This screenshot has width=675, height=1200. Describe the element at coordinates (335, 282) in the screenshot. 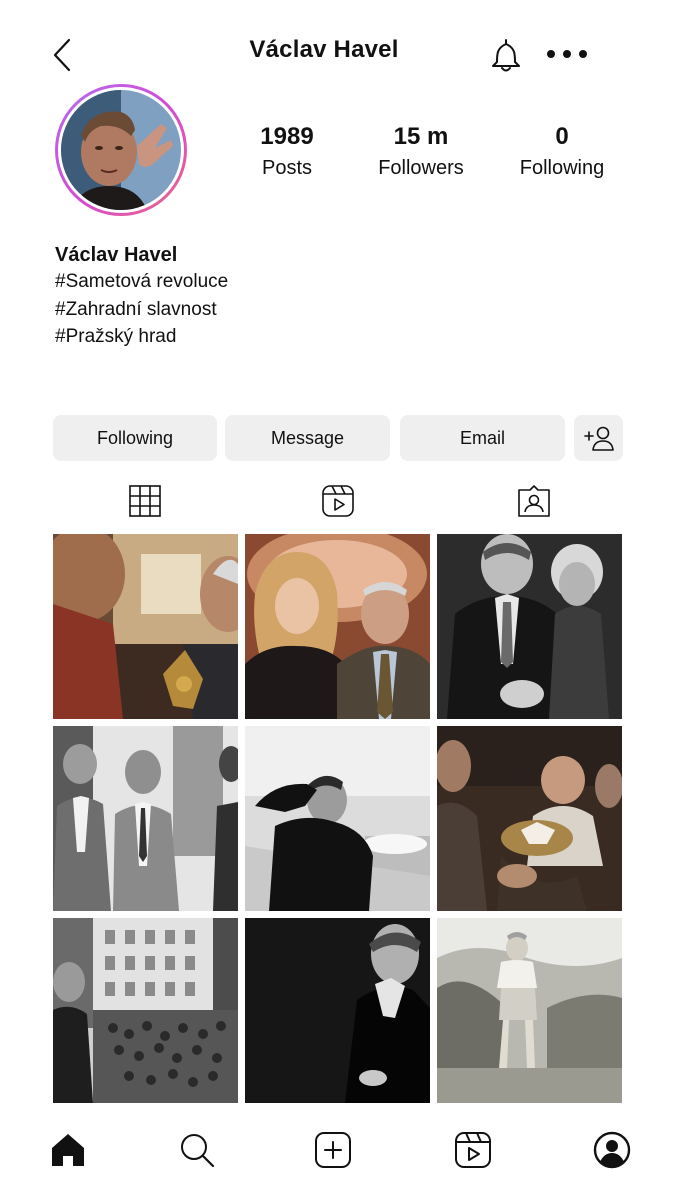

I see `bio-hashtag: #Sametová revoluce` at that location.